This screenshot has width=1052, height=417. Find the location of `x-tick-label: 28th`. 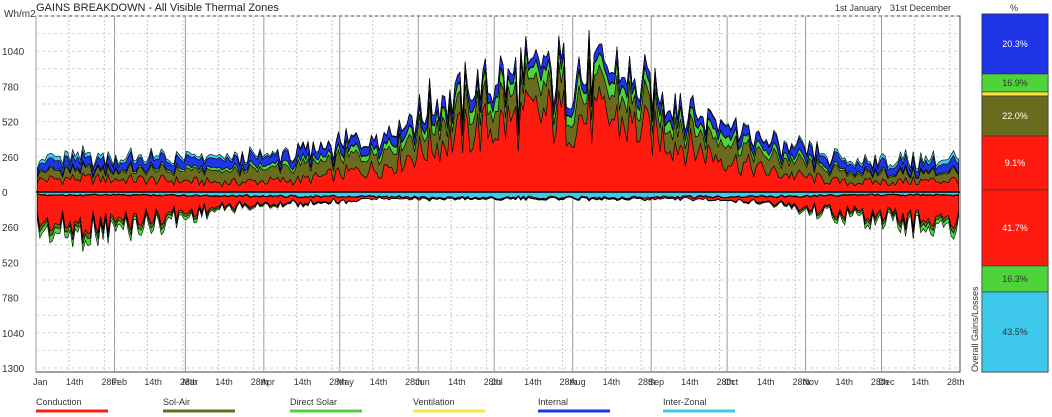

x-tick-label: 28th is located at coordinates (956, 382).